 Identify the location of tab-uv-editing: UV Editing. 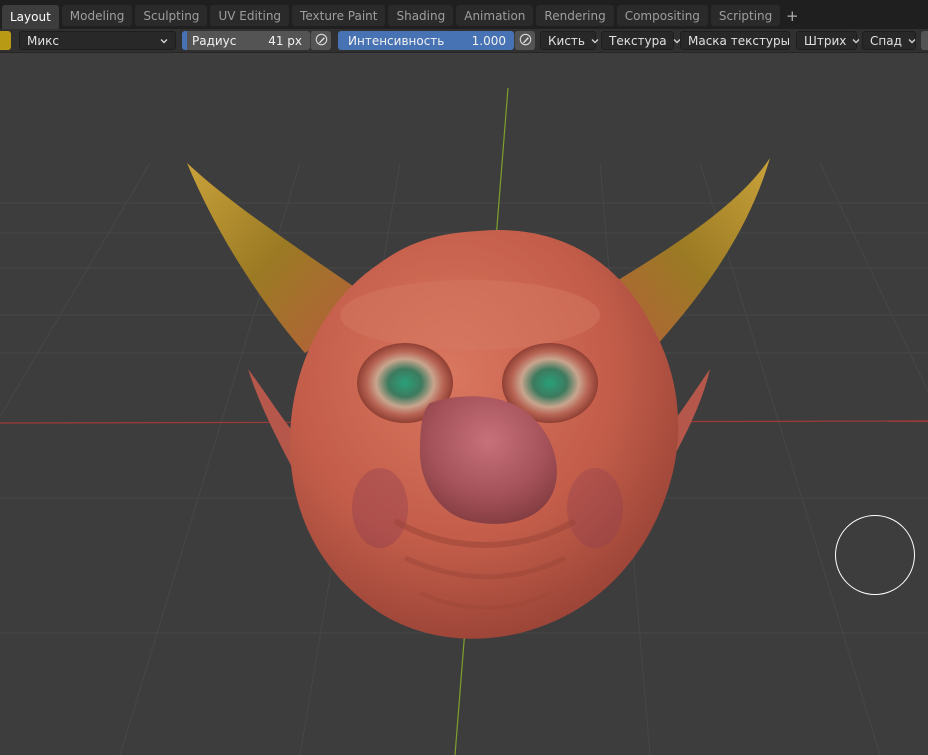
(250, 15).